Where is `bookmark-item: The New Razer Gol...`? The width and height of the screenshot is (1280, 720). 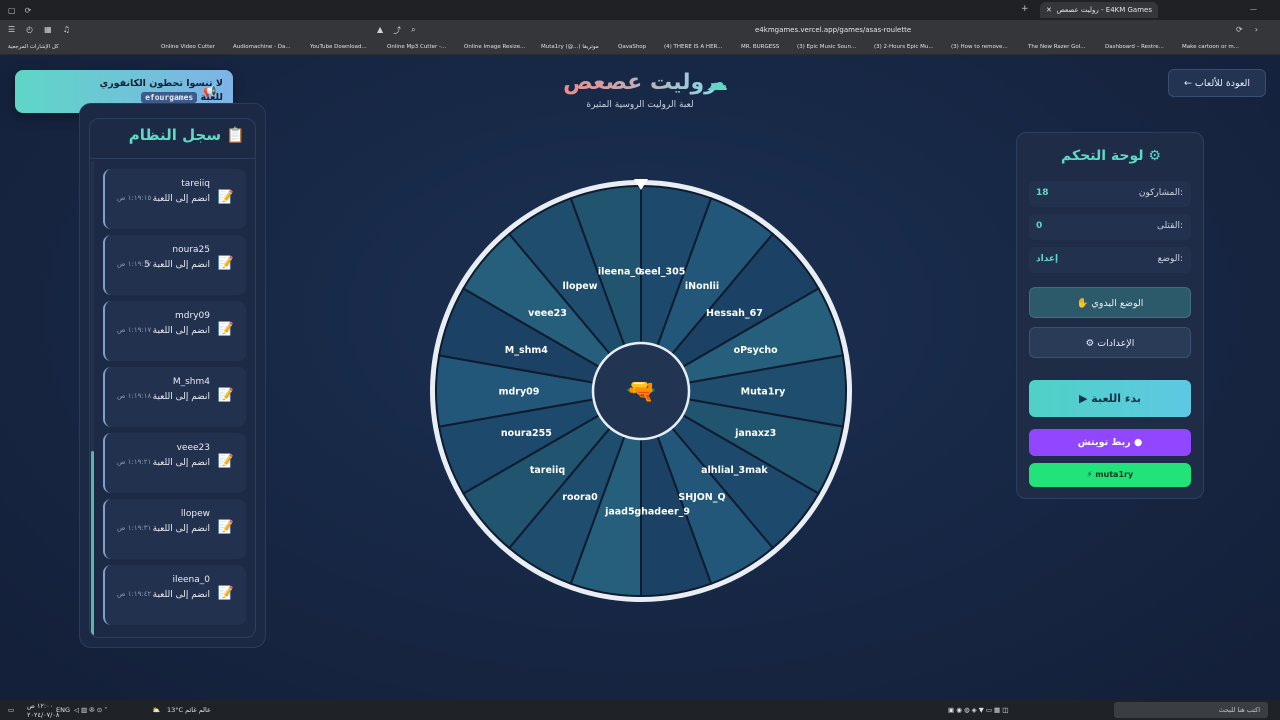 bookmark-item: The New Razer Gol... is located at coordinates (1056, 47).